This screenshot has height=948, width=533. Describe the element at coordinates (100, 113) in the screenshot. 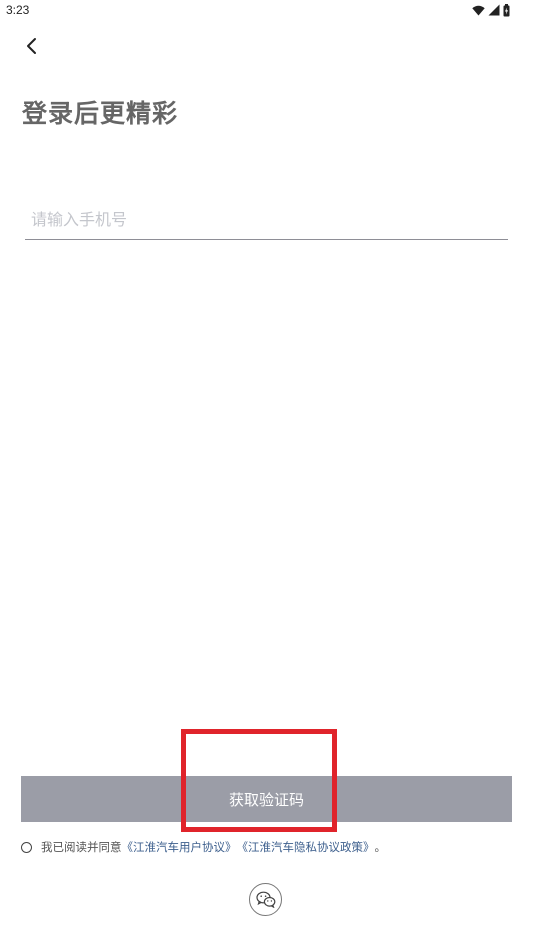

I see `page-title: 登录后更精彩` at that location.